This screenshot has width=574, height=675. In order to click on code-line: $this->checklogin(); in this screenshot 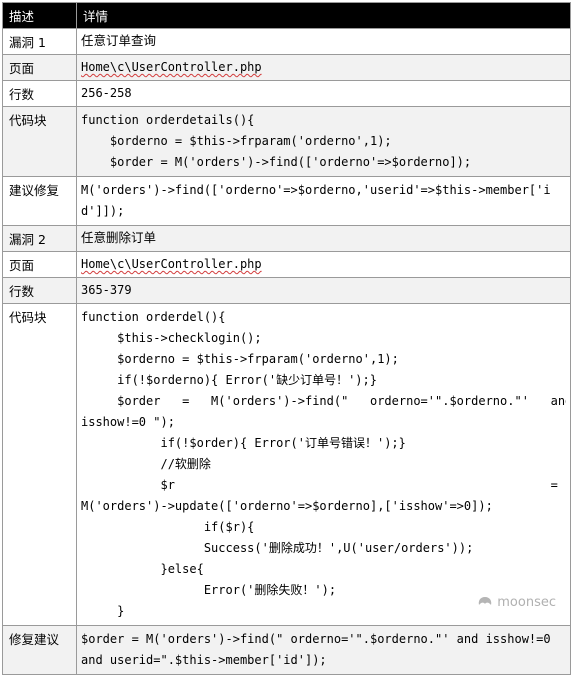, I will do `click(171, 338)`.